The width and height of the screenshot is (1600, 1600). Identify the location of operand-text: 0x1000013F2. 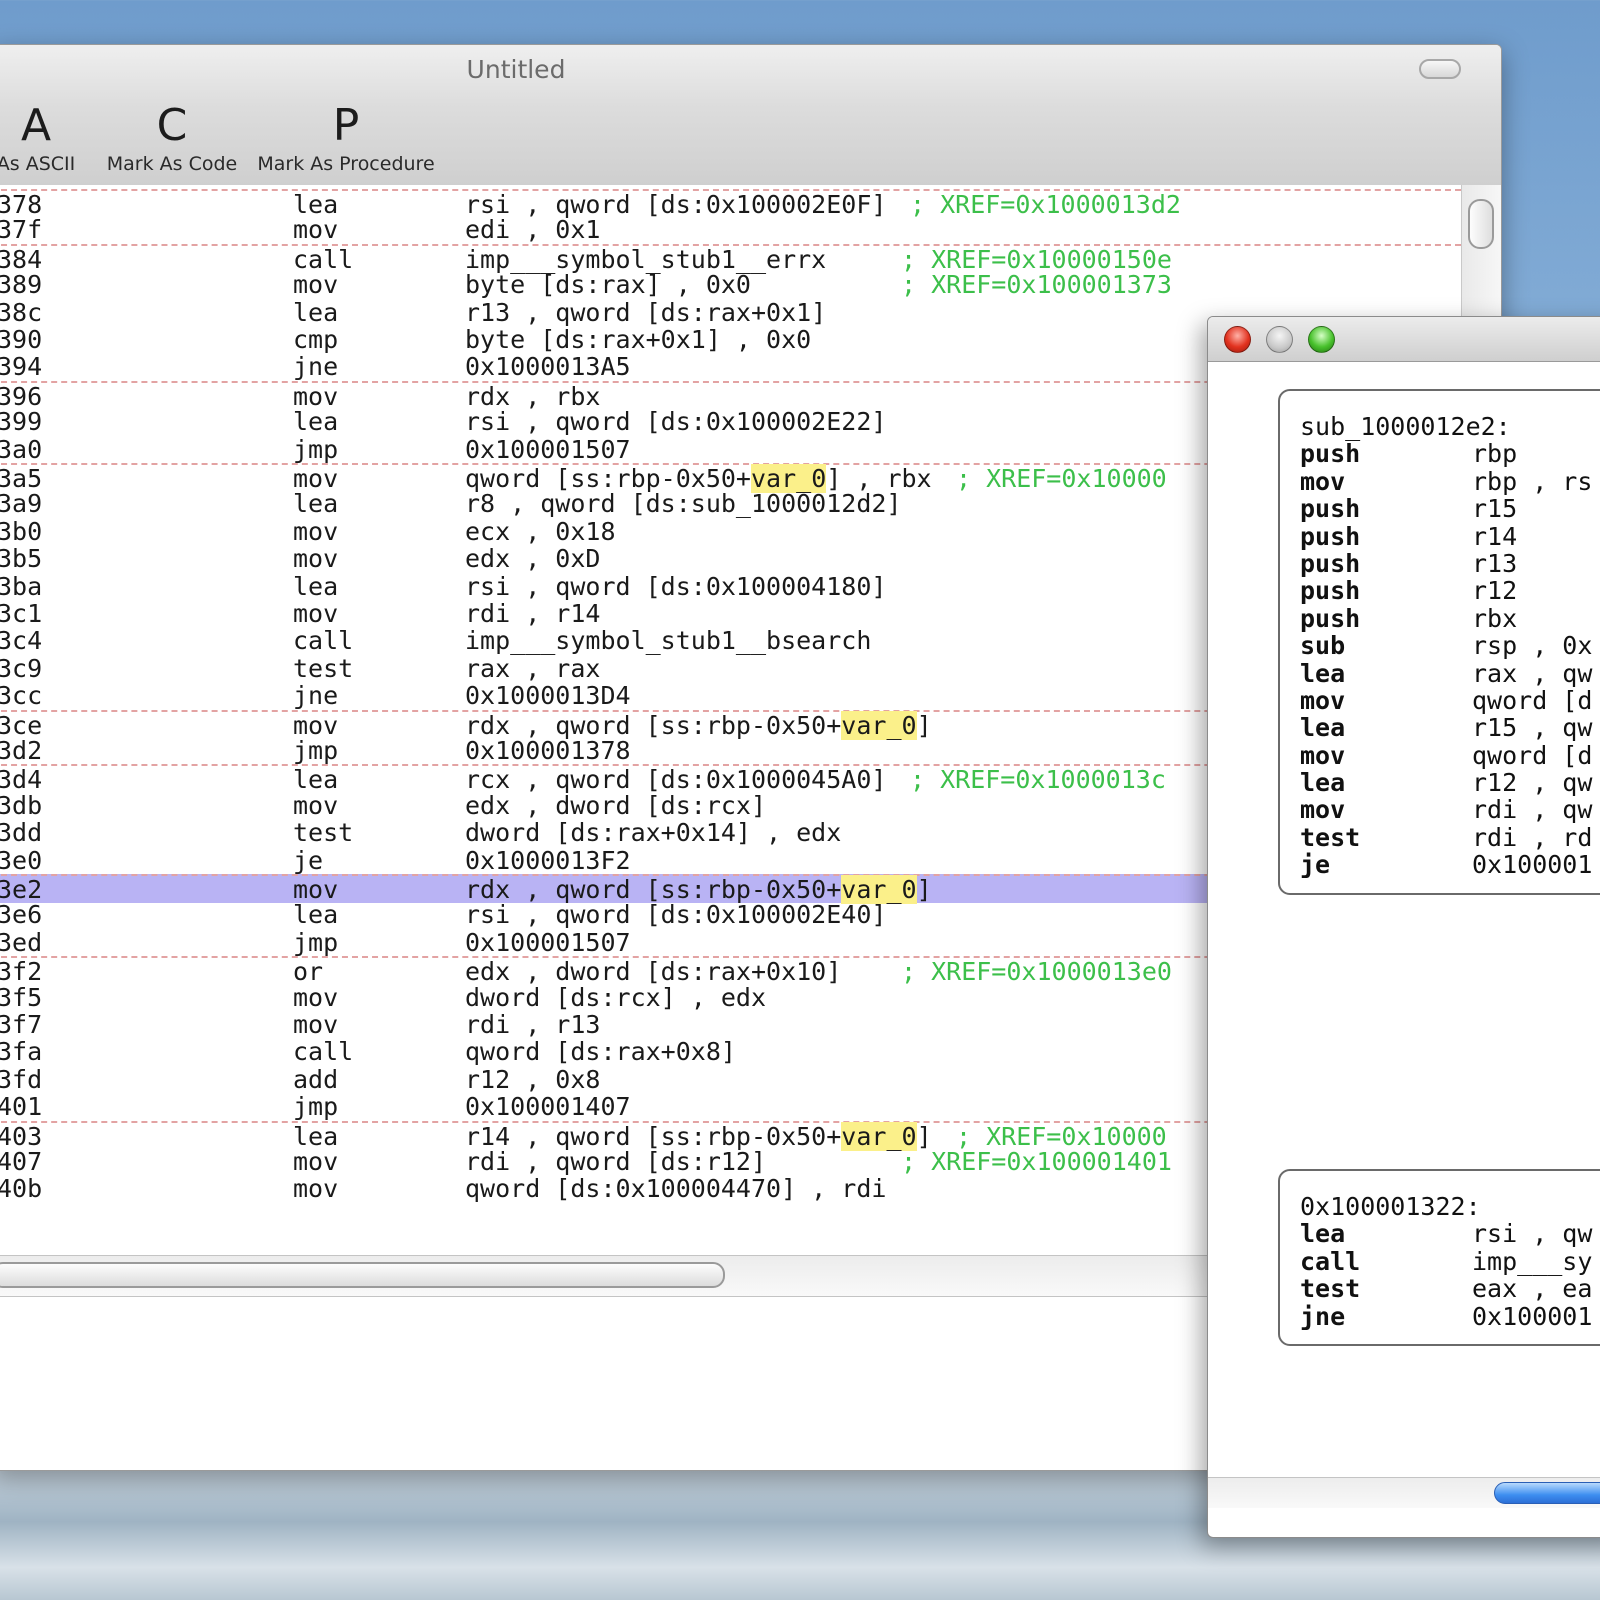
(548, 860).